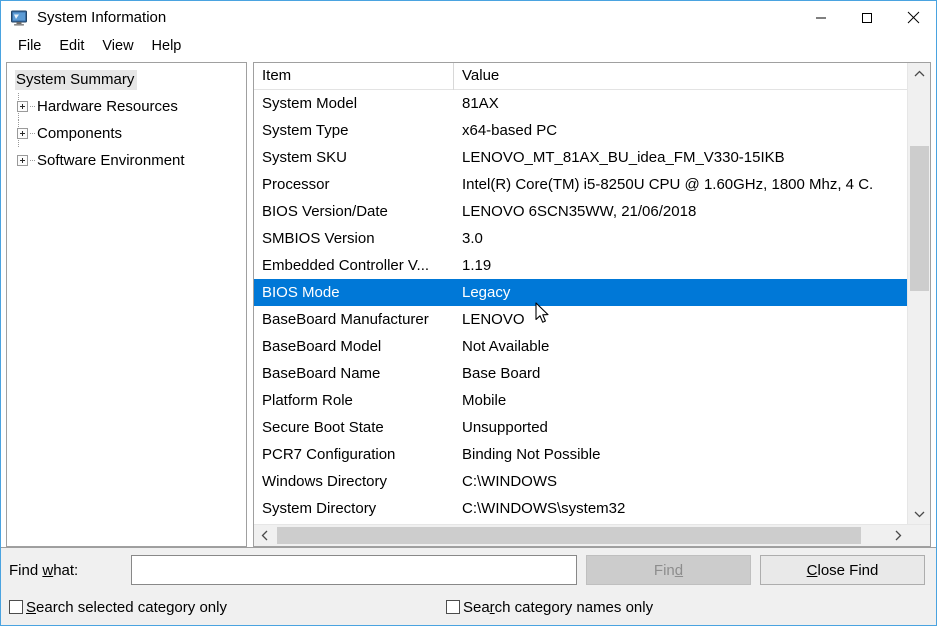 Image resolution: width=937 pixels, height=626 pixels. Describe the element at coordinates (574, 607) in the screenshot. I see `chk2-suffix: ch category names only` at that location.